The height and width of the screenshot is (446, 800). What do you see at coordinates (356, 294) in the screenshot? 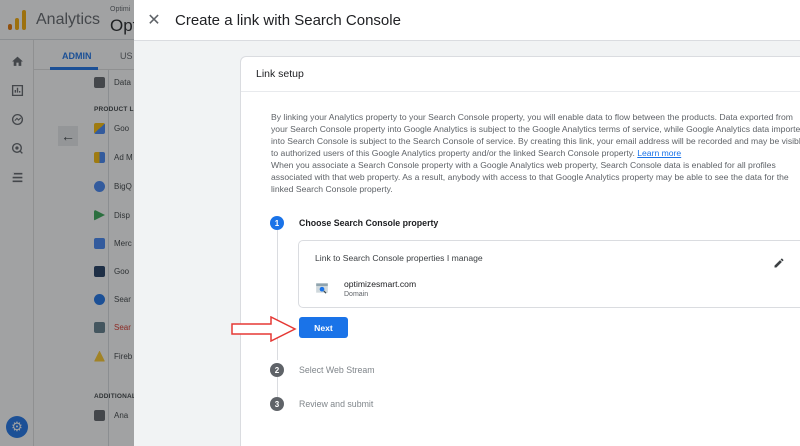
I see `property-type: Domain` at bounding box center [356, 294].